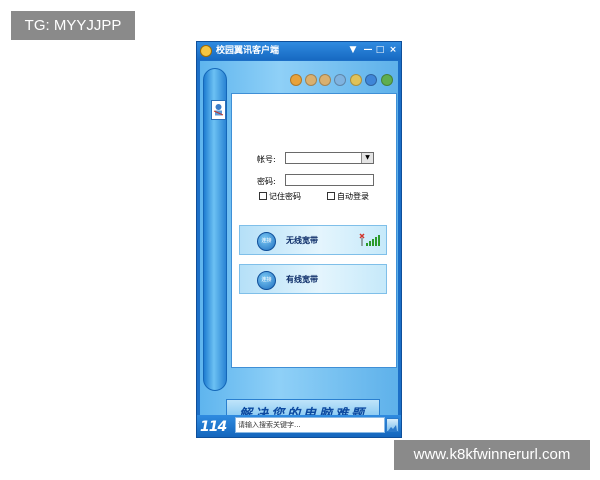 This screenshot has width=600, height=480. Describe the element at coordinates (369, 239) in the screenshot. I see `signal-strength-icon` at that location.